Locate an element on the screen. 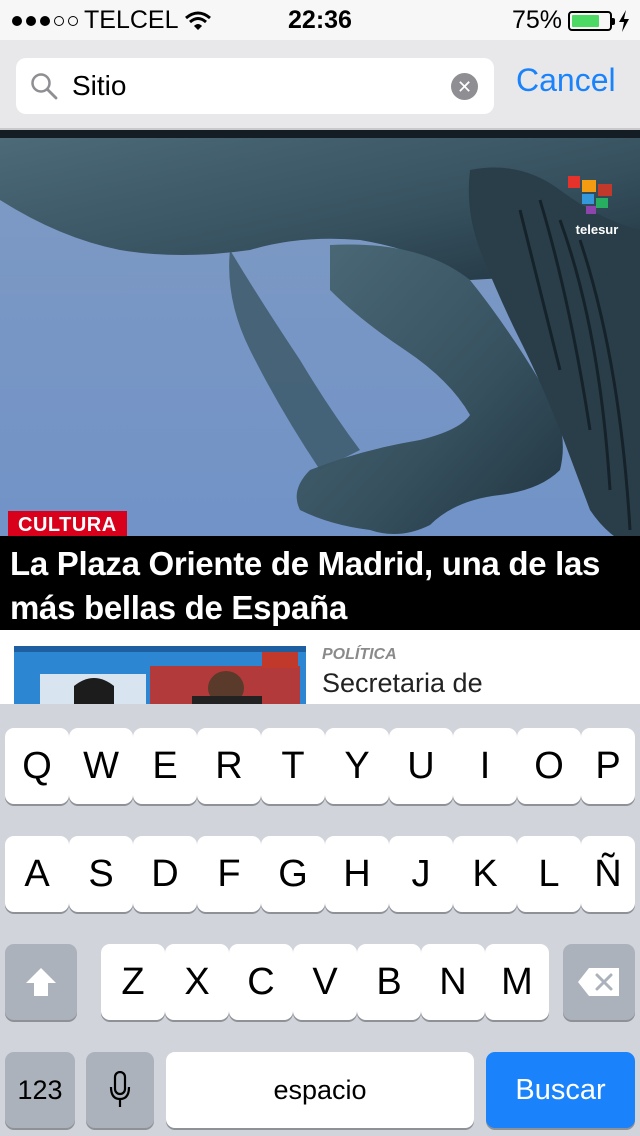 Image resolution: width=640 pixels, height=1136 pixels. backspace-key is located at coordinates (599, 982).